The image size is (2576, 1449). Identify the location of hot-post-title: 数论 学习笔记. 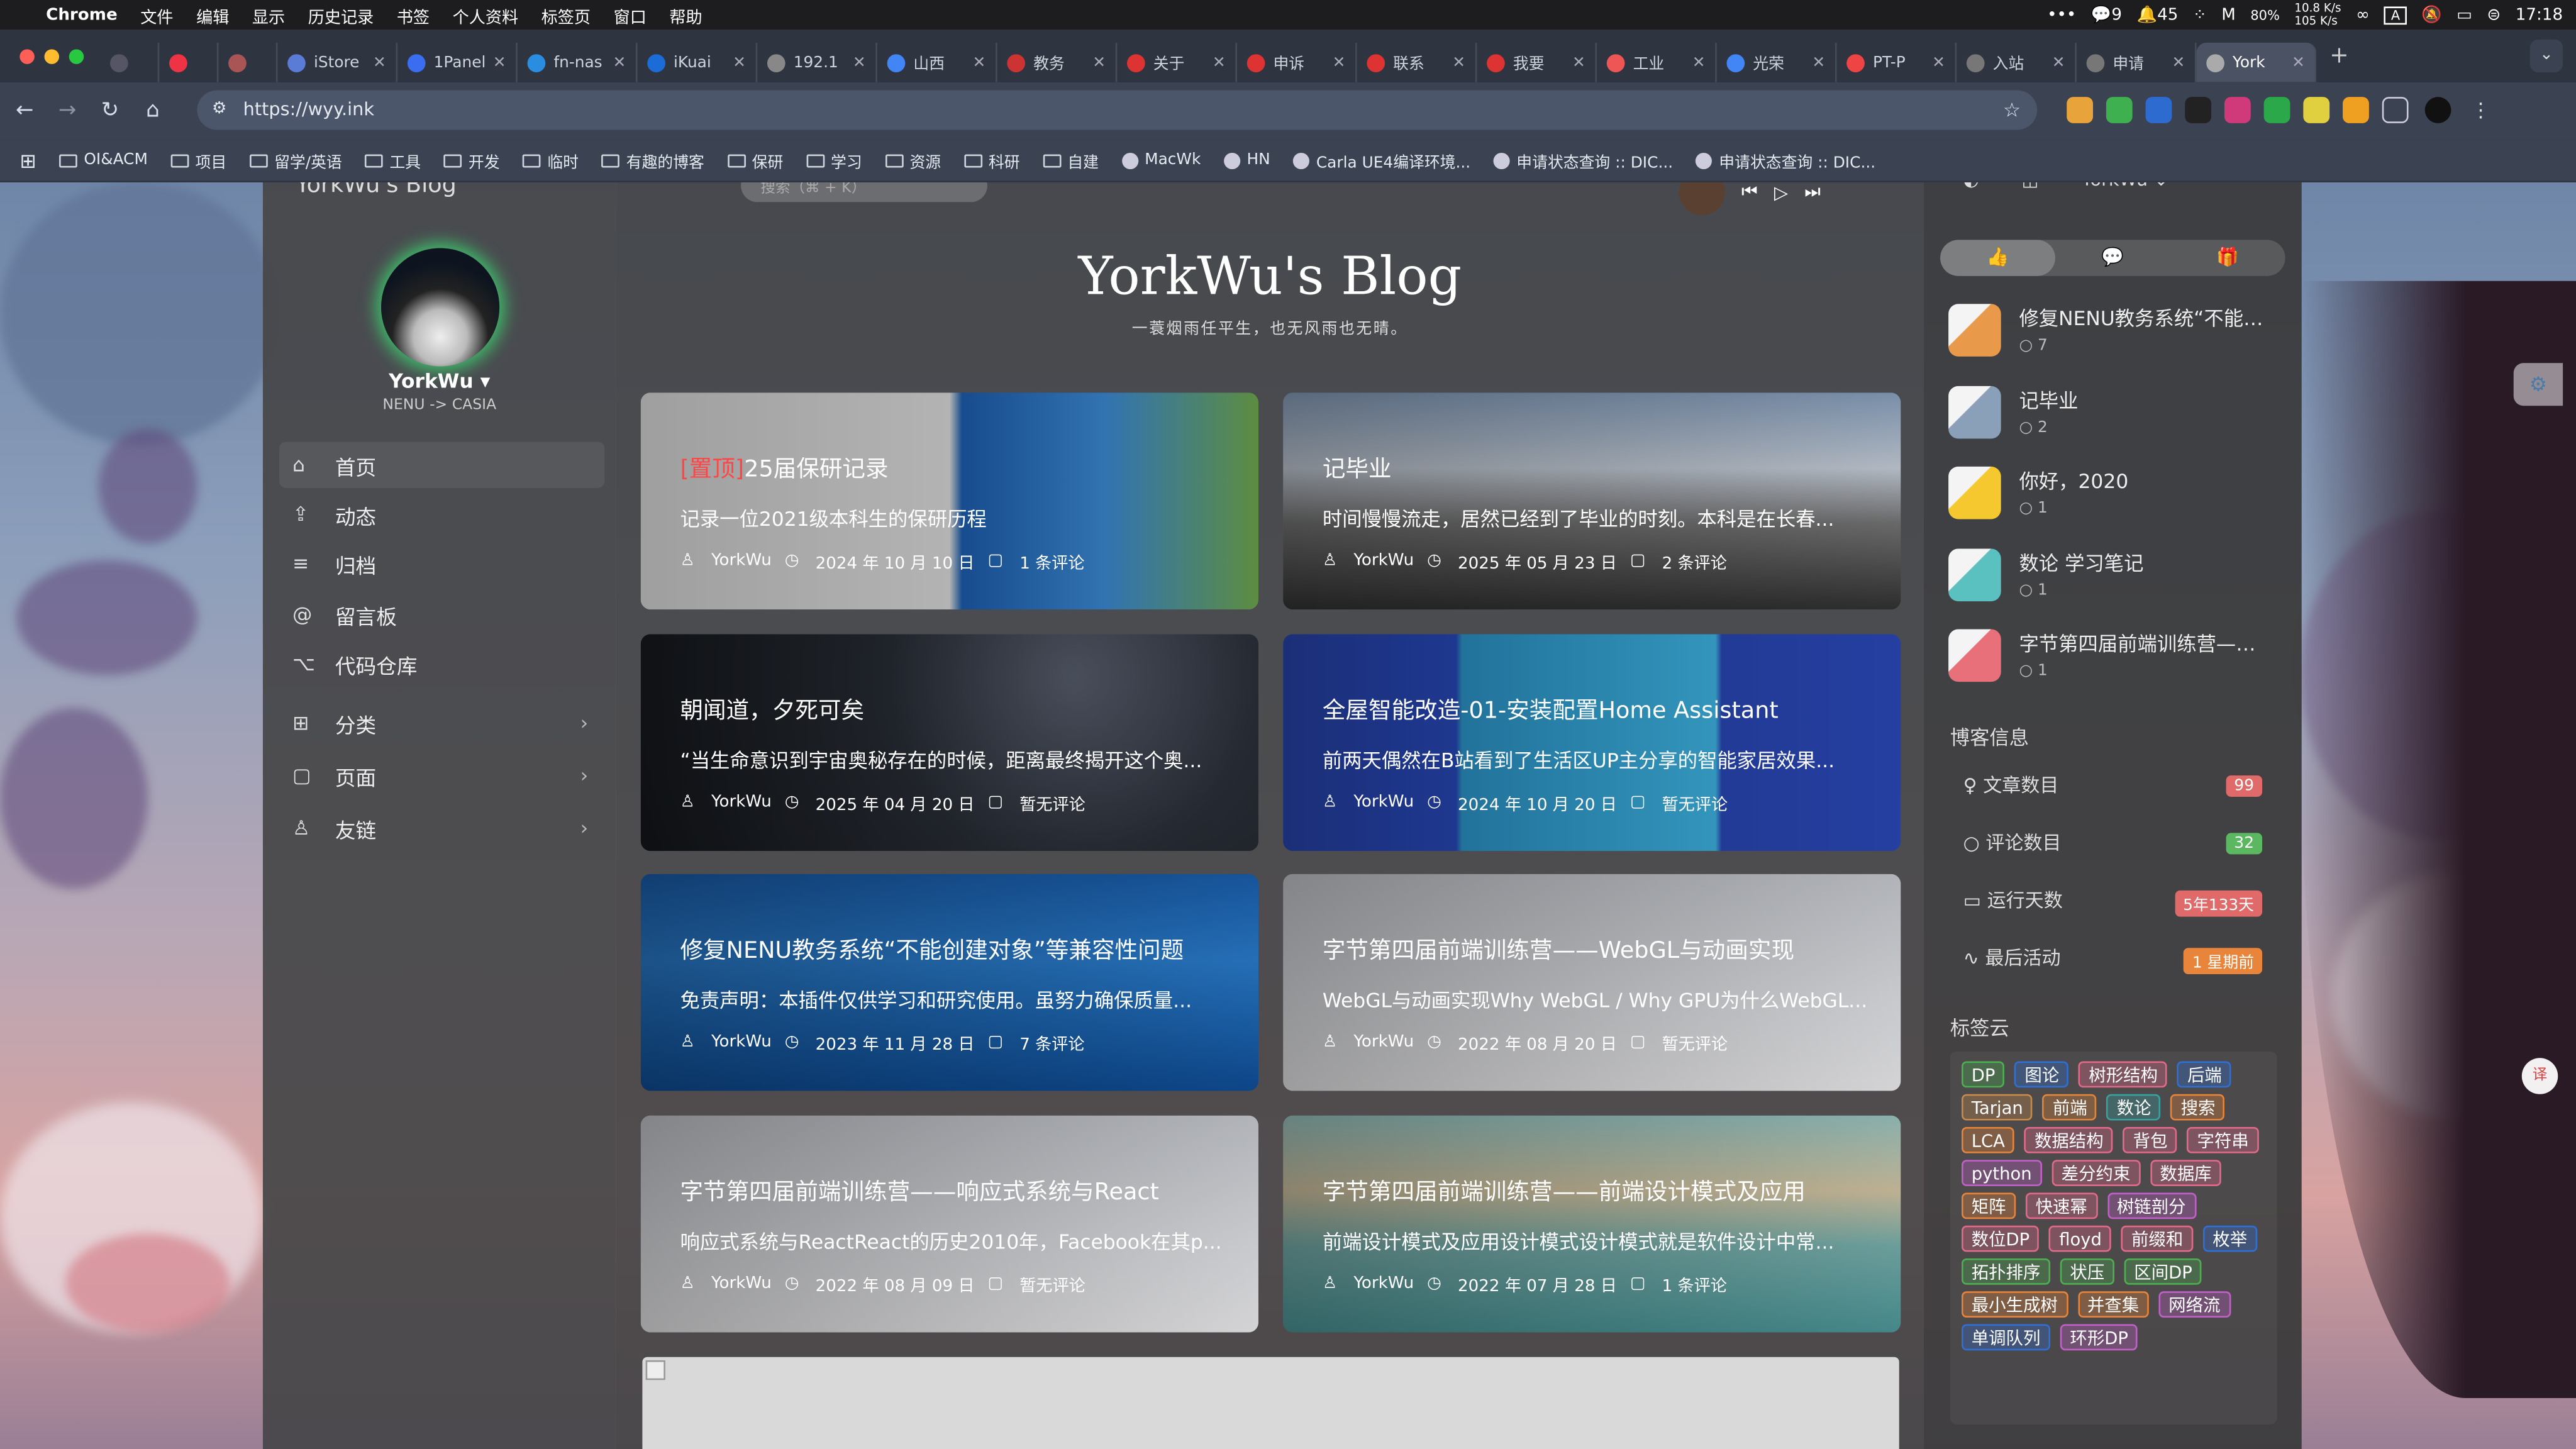
(2146, 561).